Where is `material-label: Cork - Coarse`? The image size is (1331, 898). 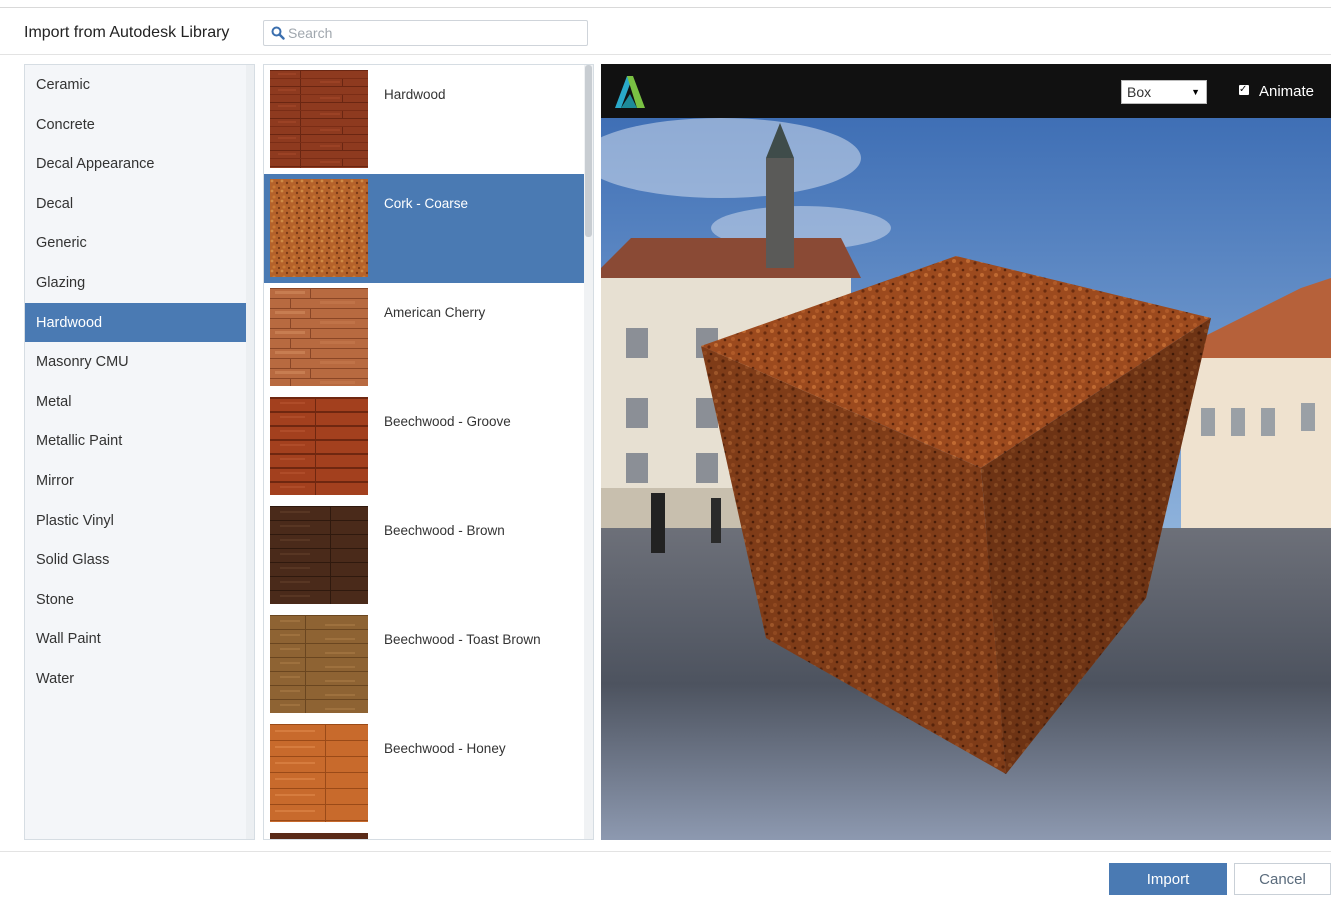
material-label: Cork - Coarse is located at coordinates (426, 203).